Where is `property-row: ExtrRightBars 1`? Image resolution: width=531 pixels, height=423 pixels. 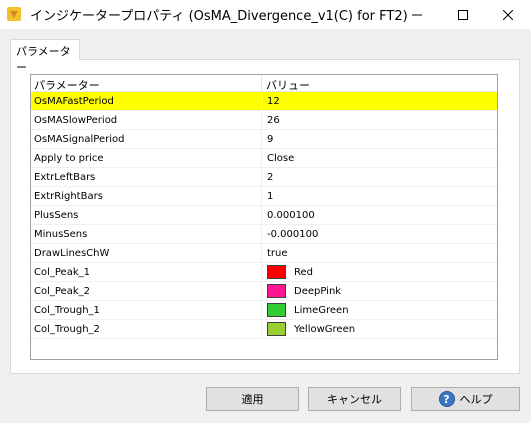 property-row: ExtrRightBars 1 is located at coordinates (264, 196).